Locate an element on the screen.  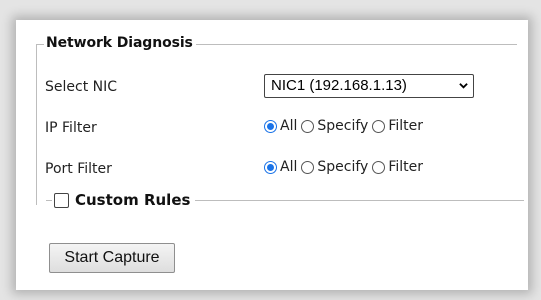
nic-select-value: NIC1 (192.168.1.13) is located at coordinates (339, 85).